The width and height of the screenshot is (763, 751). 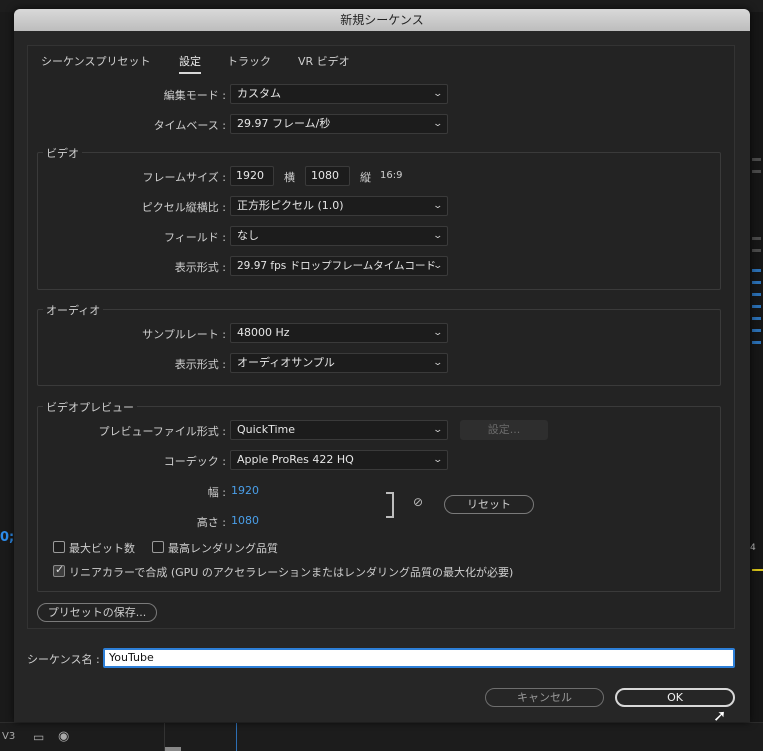 What do you see at coordinates (284, 123) in the screenshot?
I see `timebase-value: 29.97 フレーム/秒` at bounding box center [284, 123].